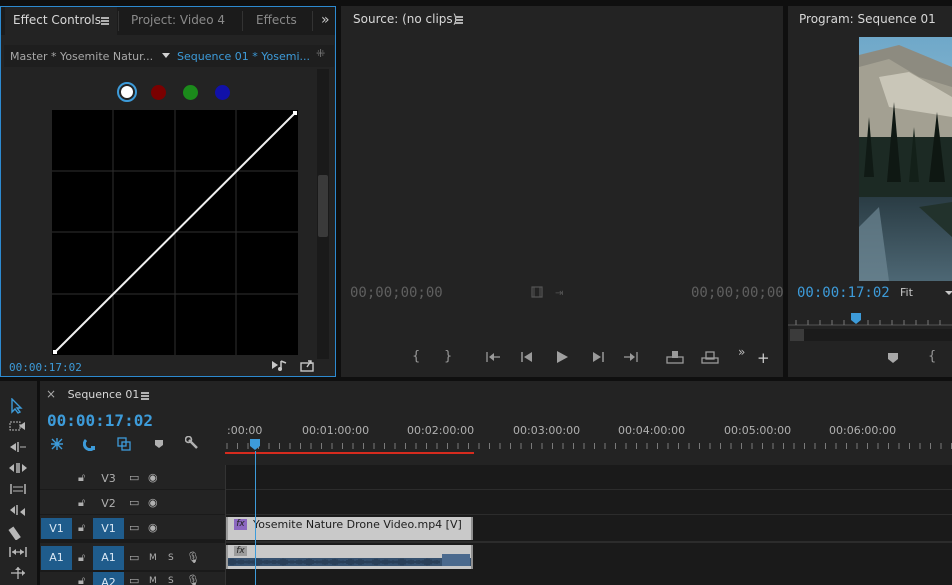 Image resolution: width=952 pixels, height=585 pixels. Describe the element at coordinates (153, 558) in the screenshot. I see `a1-mute-button: M` at that location.